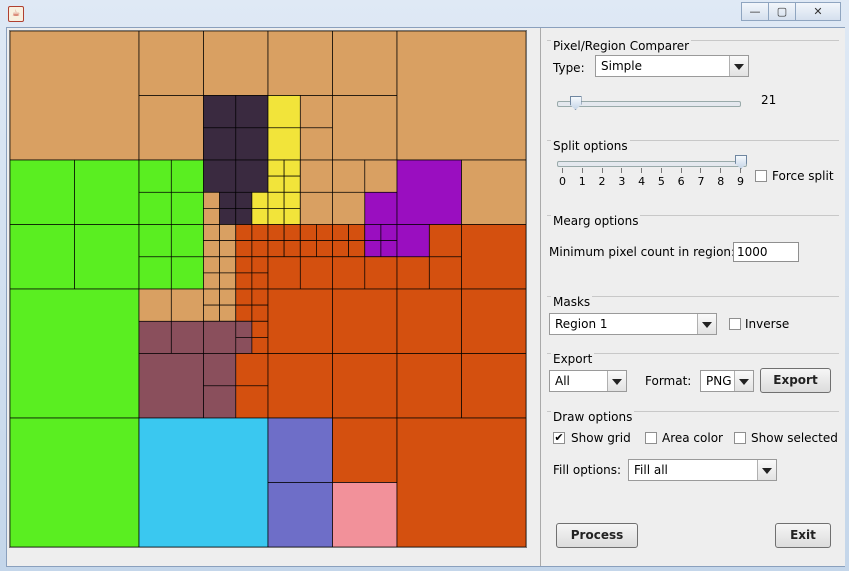 The image size is (849, 571). What do you see at coordinates (693, 380) in the screenshot?
I see `export-group: Export All Format: PNG Export` at bounding box center [693, 380].